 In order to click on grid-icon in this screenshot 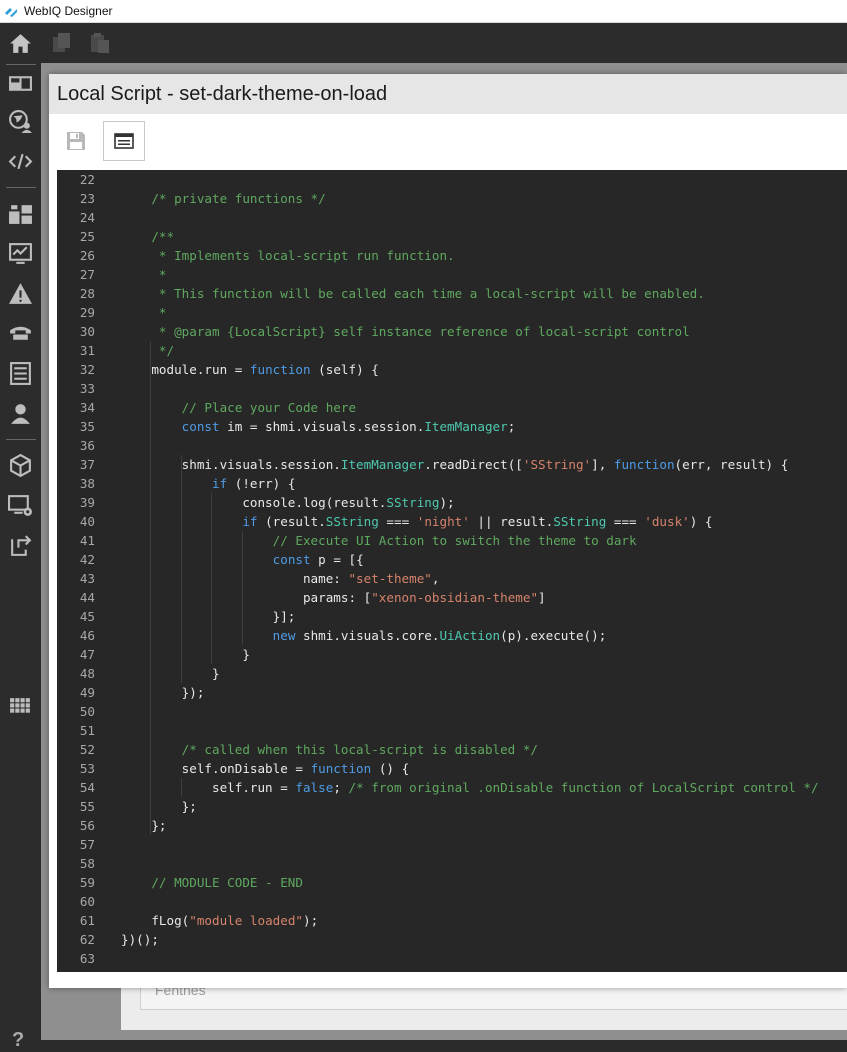, I will do `click(20, 707)`.